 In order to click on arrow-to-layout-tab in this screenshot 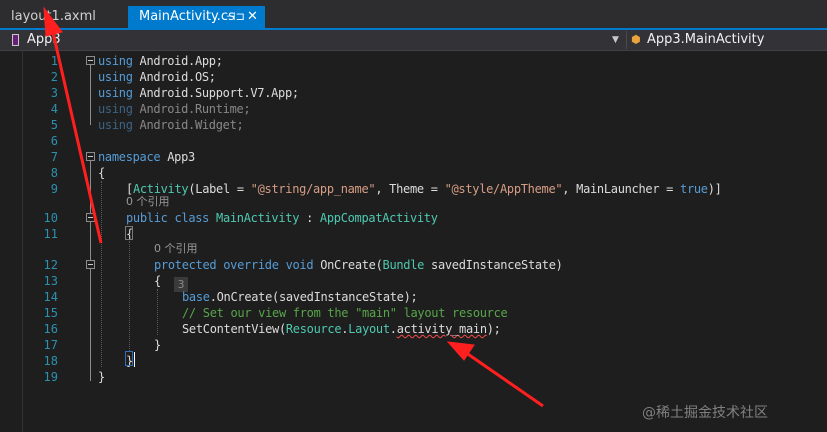, I will do `click(76, 135)`.